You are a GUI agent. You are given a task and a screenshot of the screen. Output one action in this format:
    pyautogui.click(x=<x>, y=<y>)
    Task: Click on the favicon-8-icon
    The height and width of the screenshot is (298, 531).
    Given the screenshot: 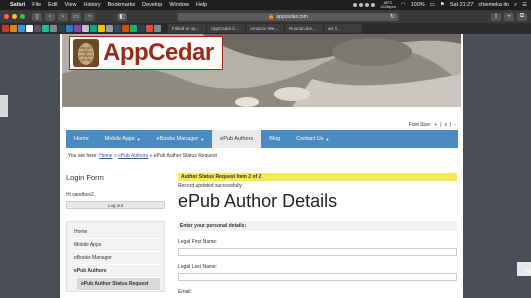 What is the action you would take?
    pyautogui.click(x=61, y=28)
    